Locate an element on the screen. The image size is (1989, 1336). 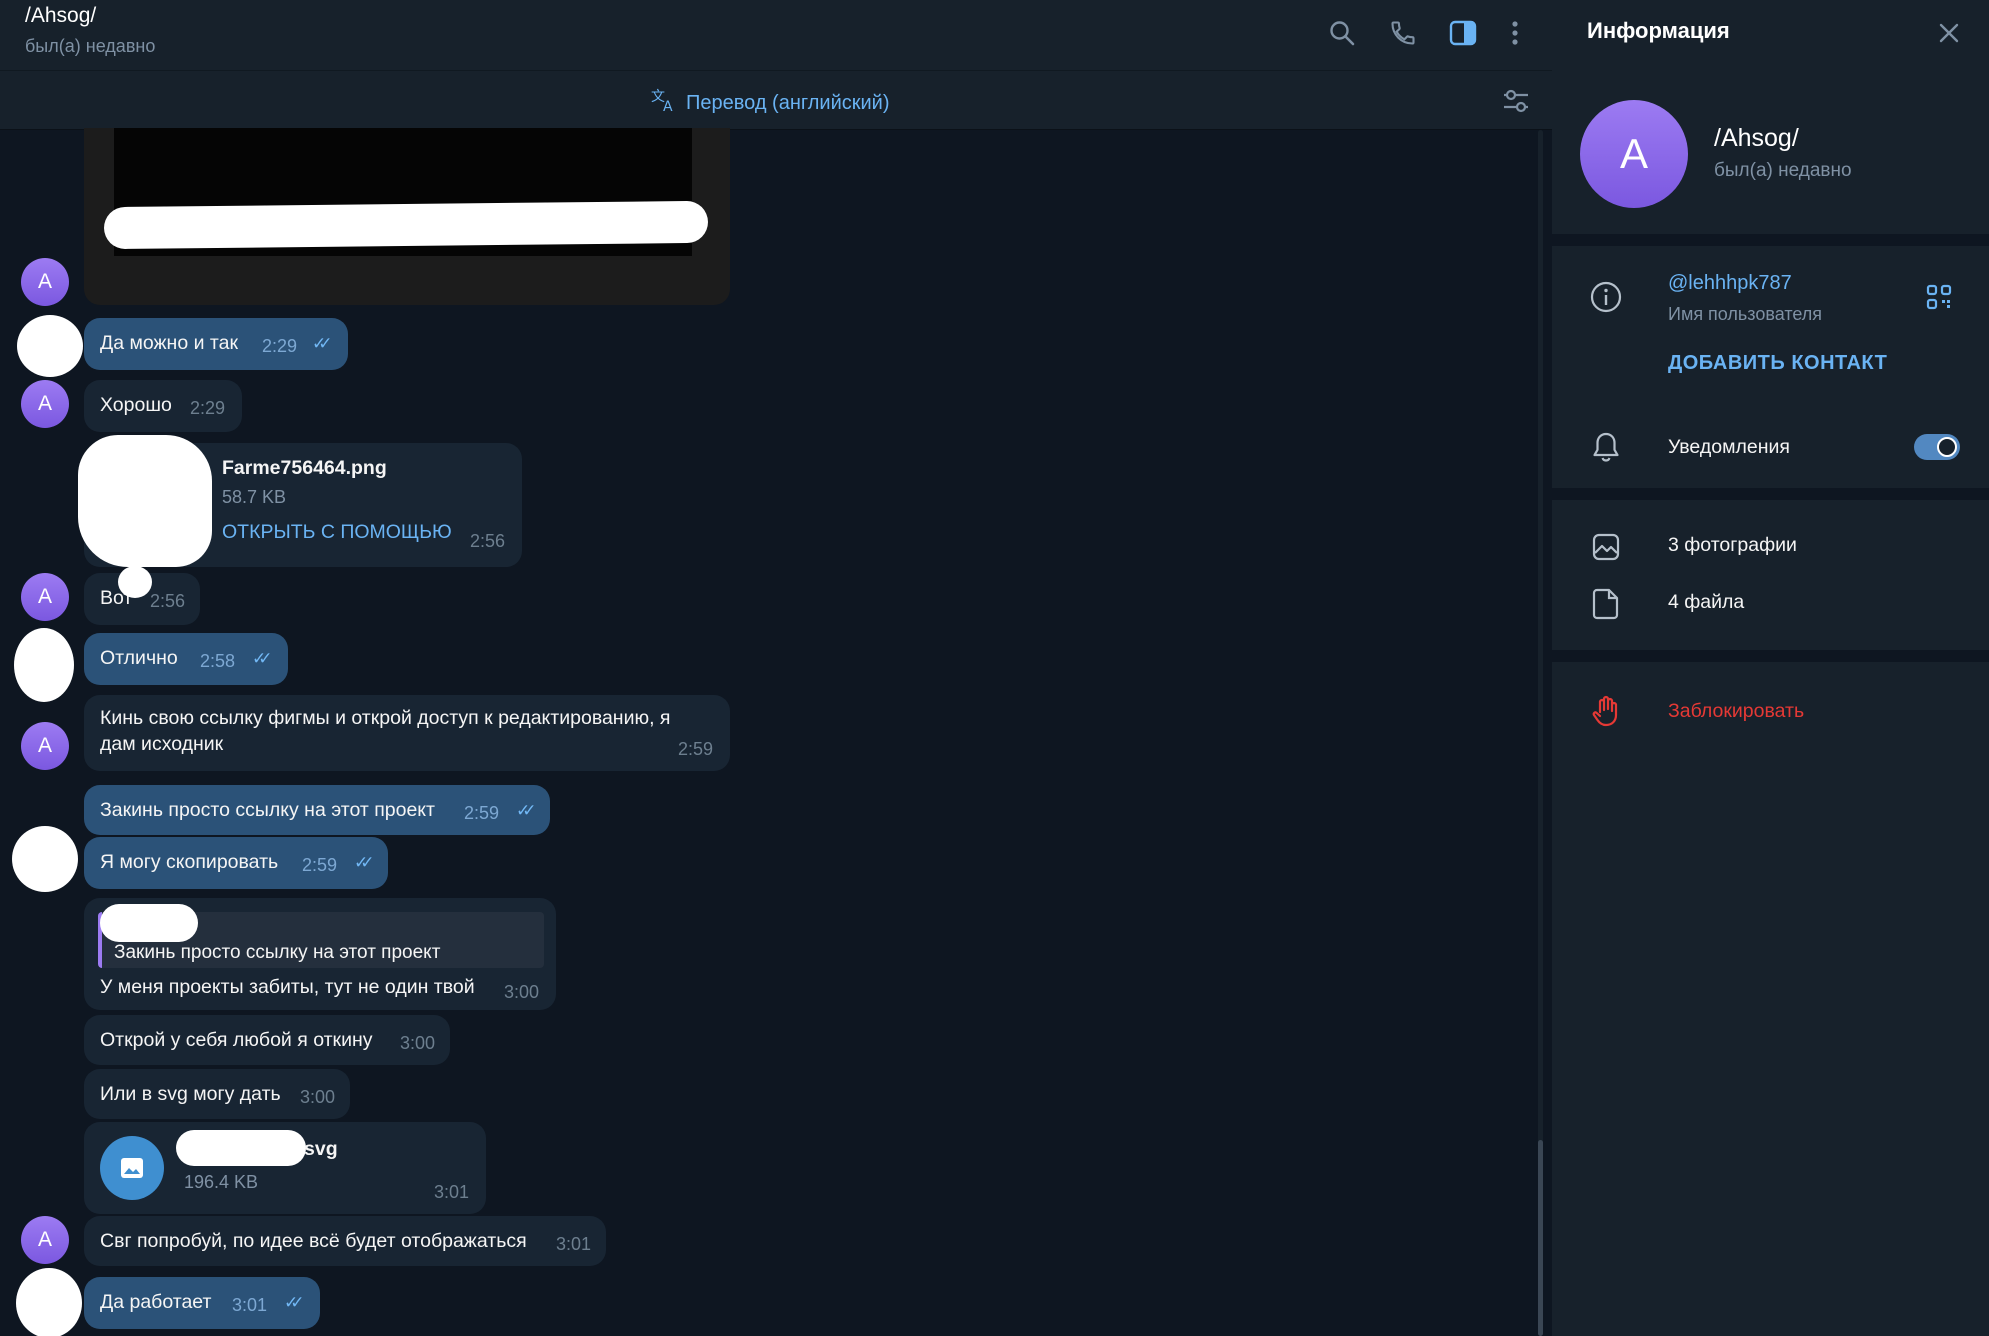
message-incoming: Открой у себя любой я откину 3:00 is located at coordinates (267, 1040).